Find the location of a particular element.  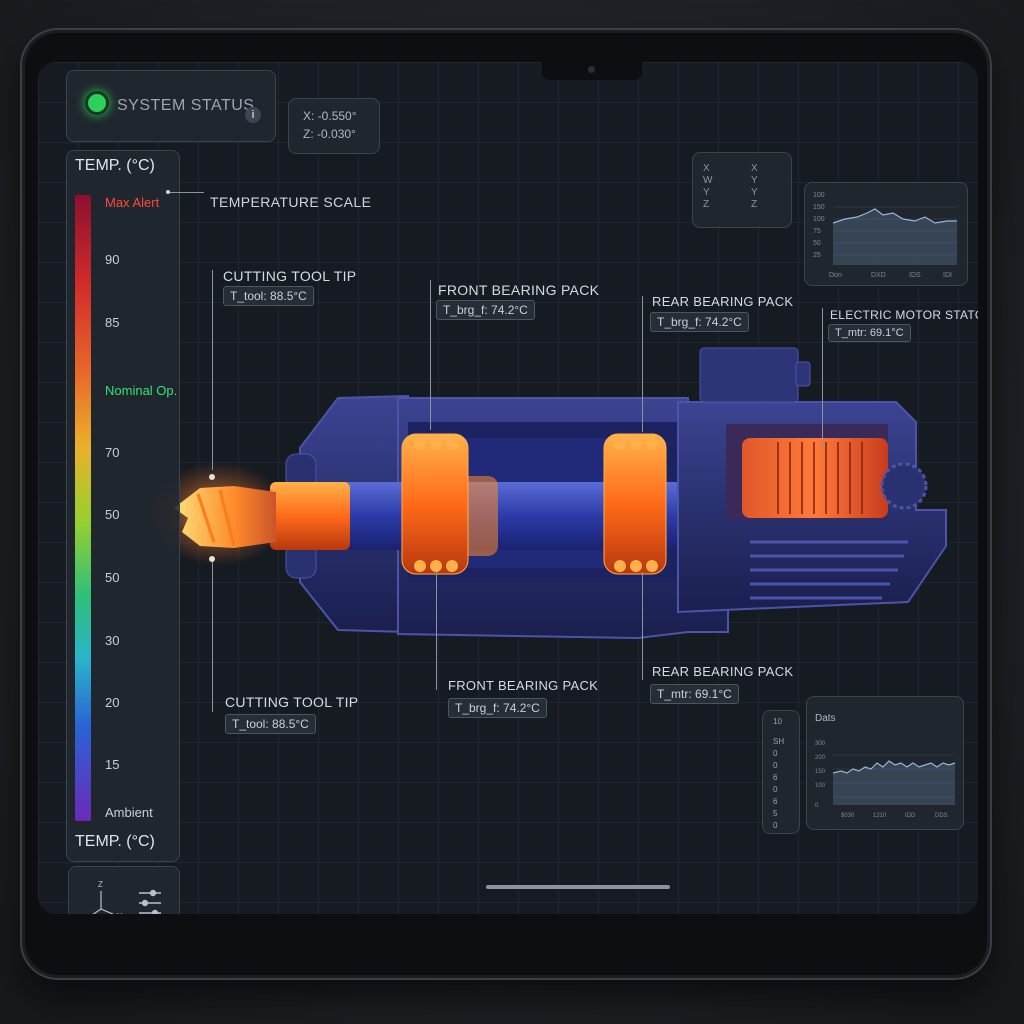

view-tools-panel: Z Y X is located at coordinates (124, 890).